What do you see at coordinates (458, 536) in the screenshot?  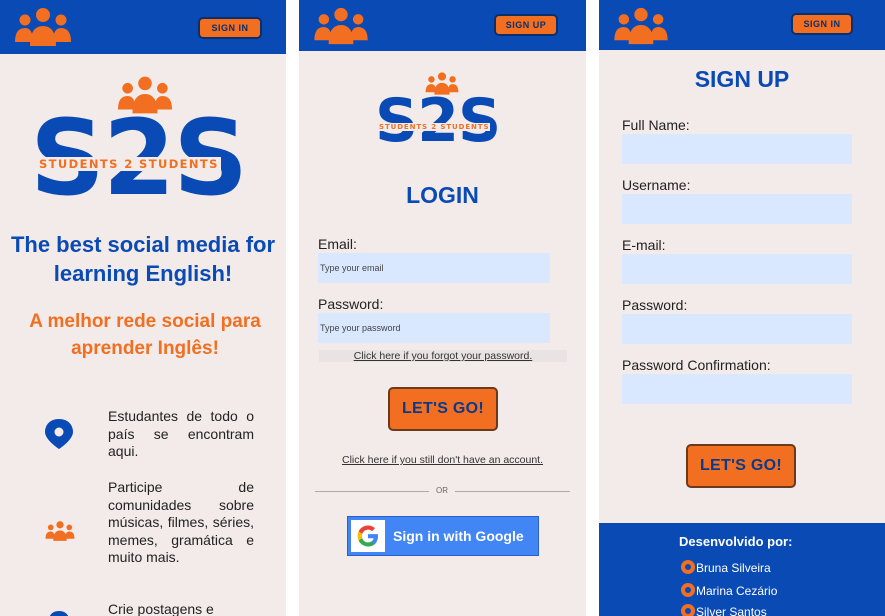 I see `google-button-label: Sign in with Google` at bounding box center [458, 536].